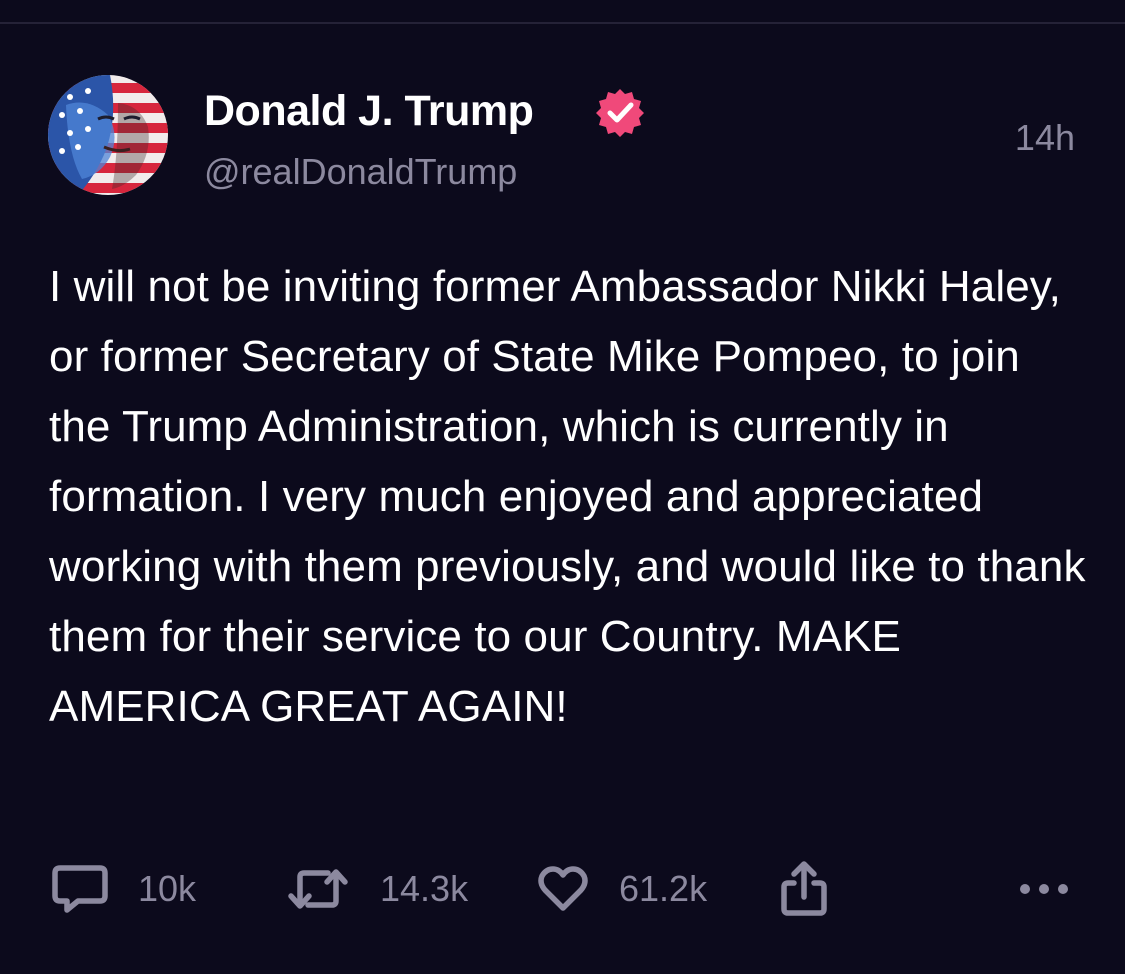 Image resolution: width=1125 pixels, height=974 pixels. I want to click on repost-icon, so click(318, 889).